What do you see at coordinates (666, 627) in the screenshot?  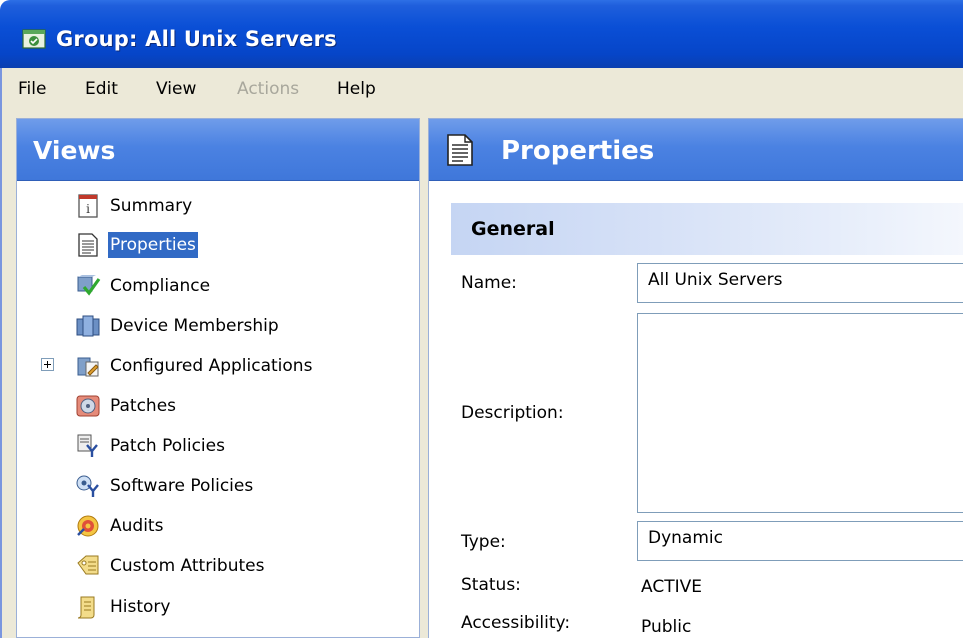 I see `accessibility-value: Public` at bounding box center [666, 627].